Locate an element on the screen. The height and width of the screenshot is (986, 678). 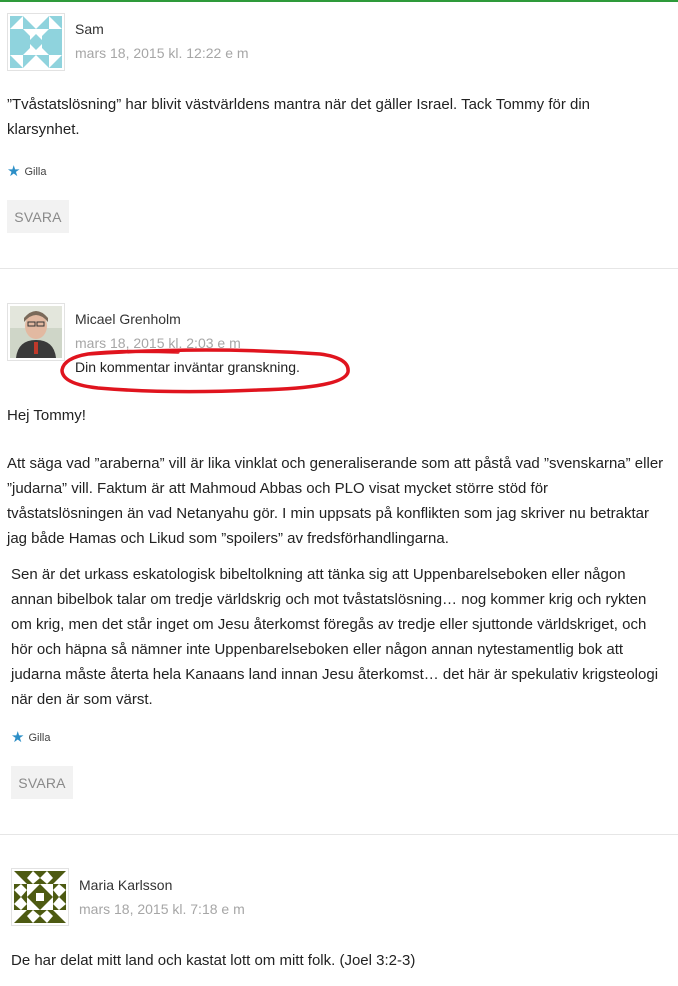
identicon-olive-icon is located at coordinates (40, 897).